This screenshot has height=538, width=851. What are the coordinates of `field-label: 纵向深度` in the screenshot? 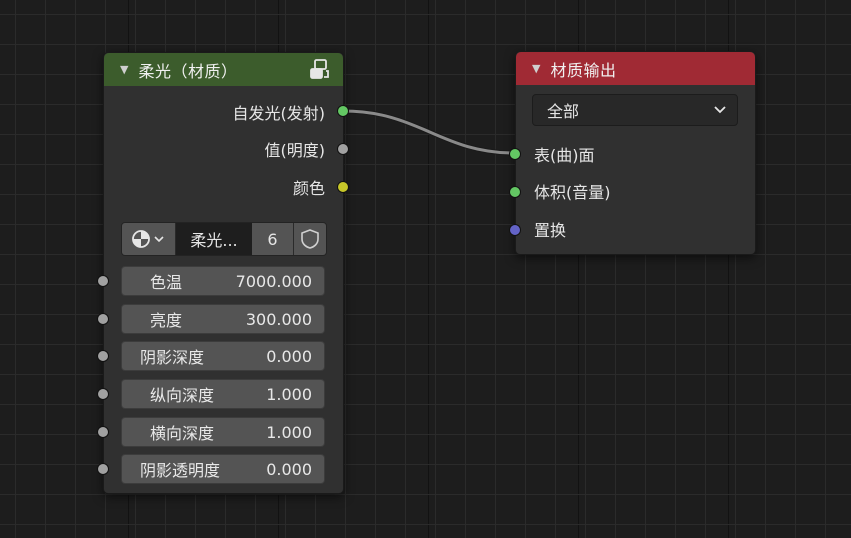 It's located at (182, 395).